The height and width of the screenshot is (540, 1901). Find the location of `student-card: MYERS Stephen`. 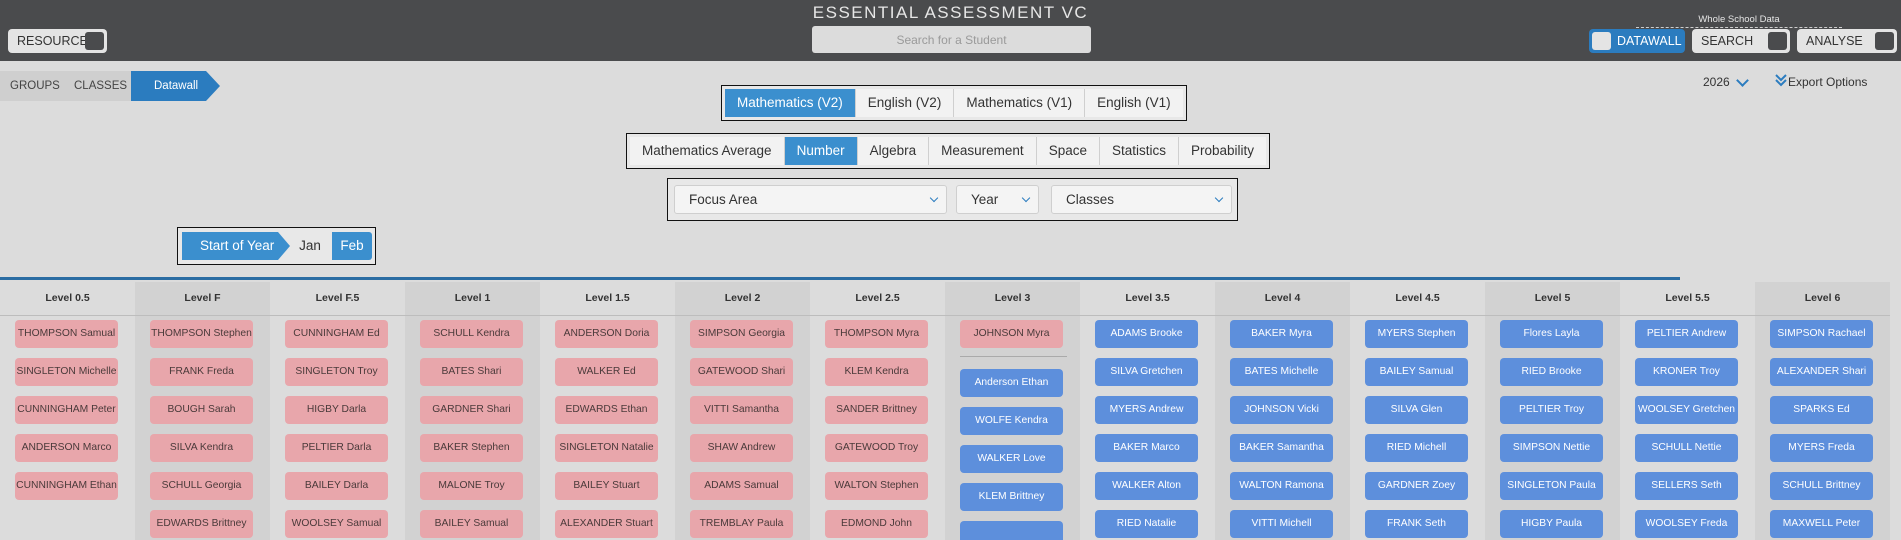

student-card: MYERS Stephen is located at coordinates (1416, 334).